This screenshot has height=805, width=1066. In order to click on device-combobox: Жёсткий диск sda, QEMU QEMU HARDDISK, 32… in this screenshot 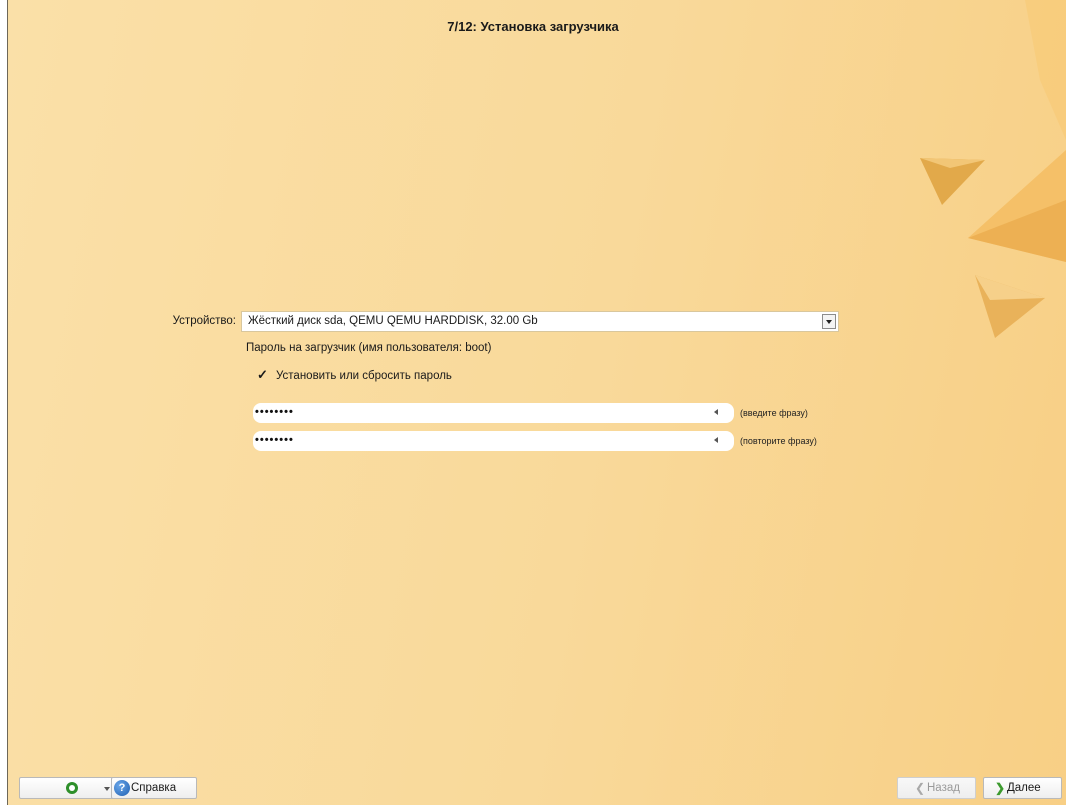, I will do `click(540, 321)`.